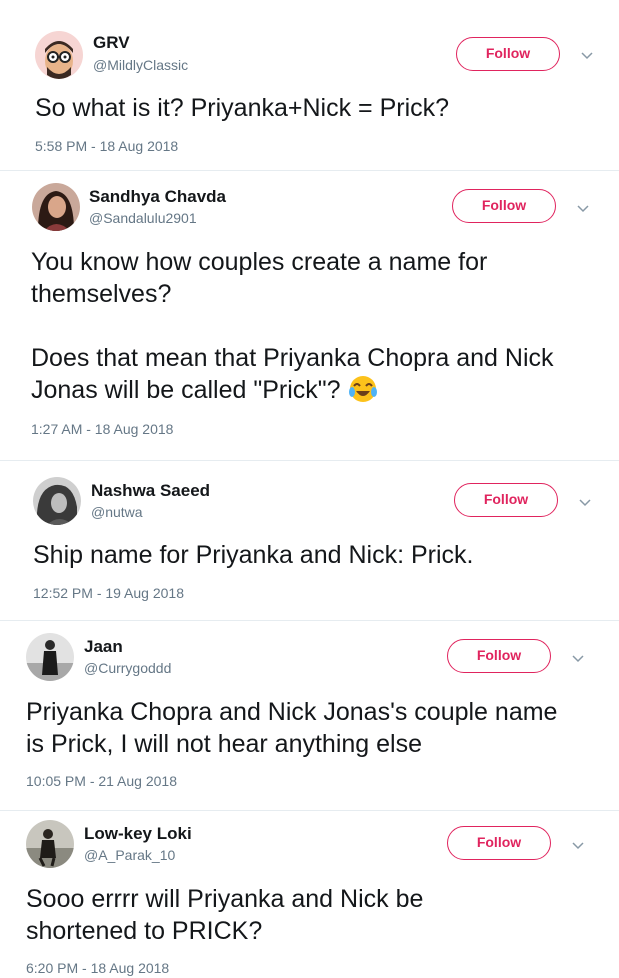  Describe the element at coordinates (157, 197) in the screenshot. I see `display-name: Sandhya Chavda` at that location.